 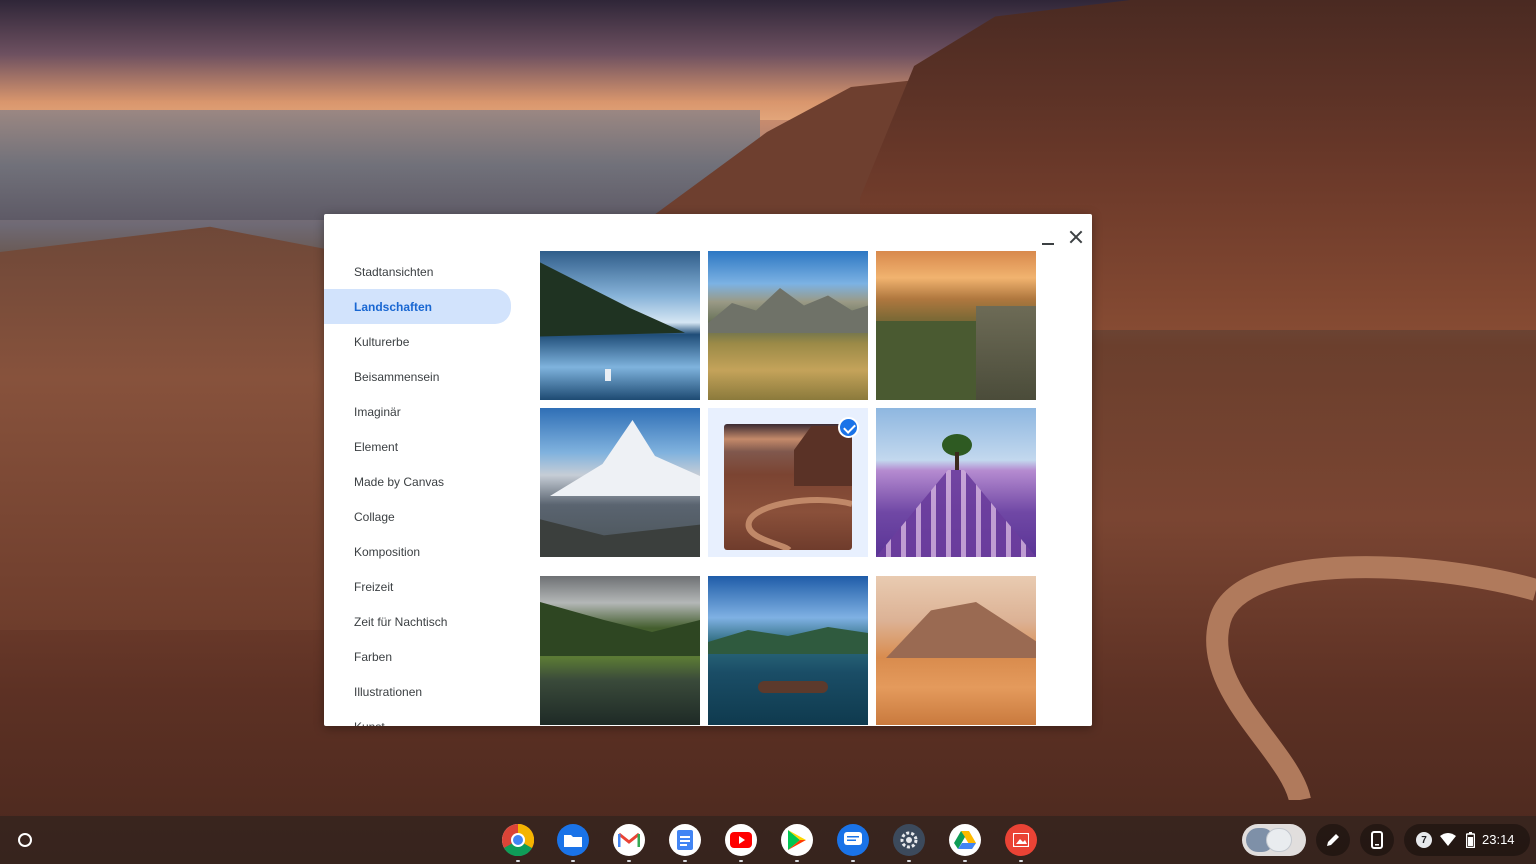 I want to click on drive-app, so click(x=965, y=843).